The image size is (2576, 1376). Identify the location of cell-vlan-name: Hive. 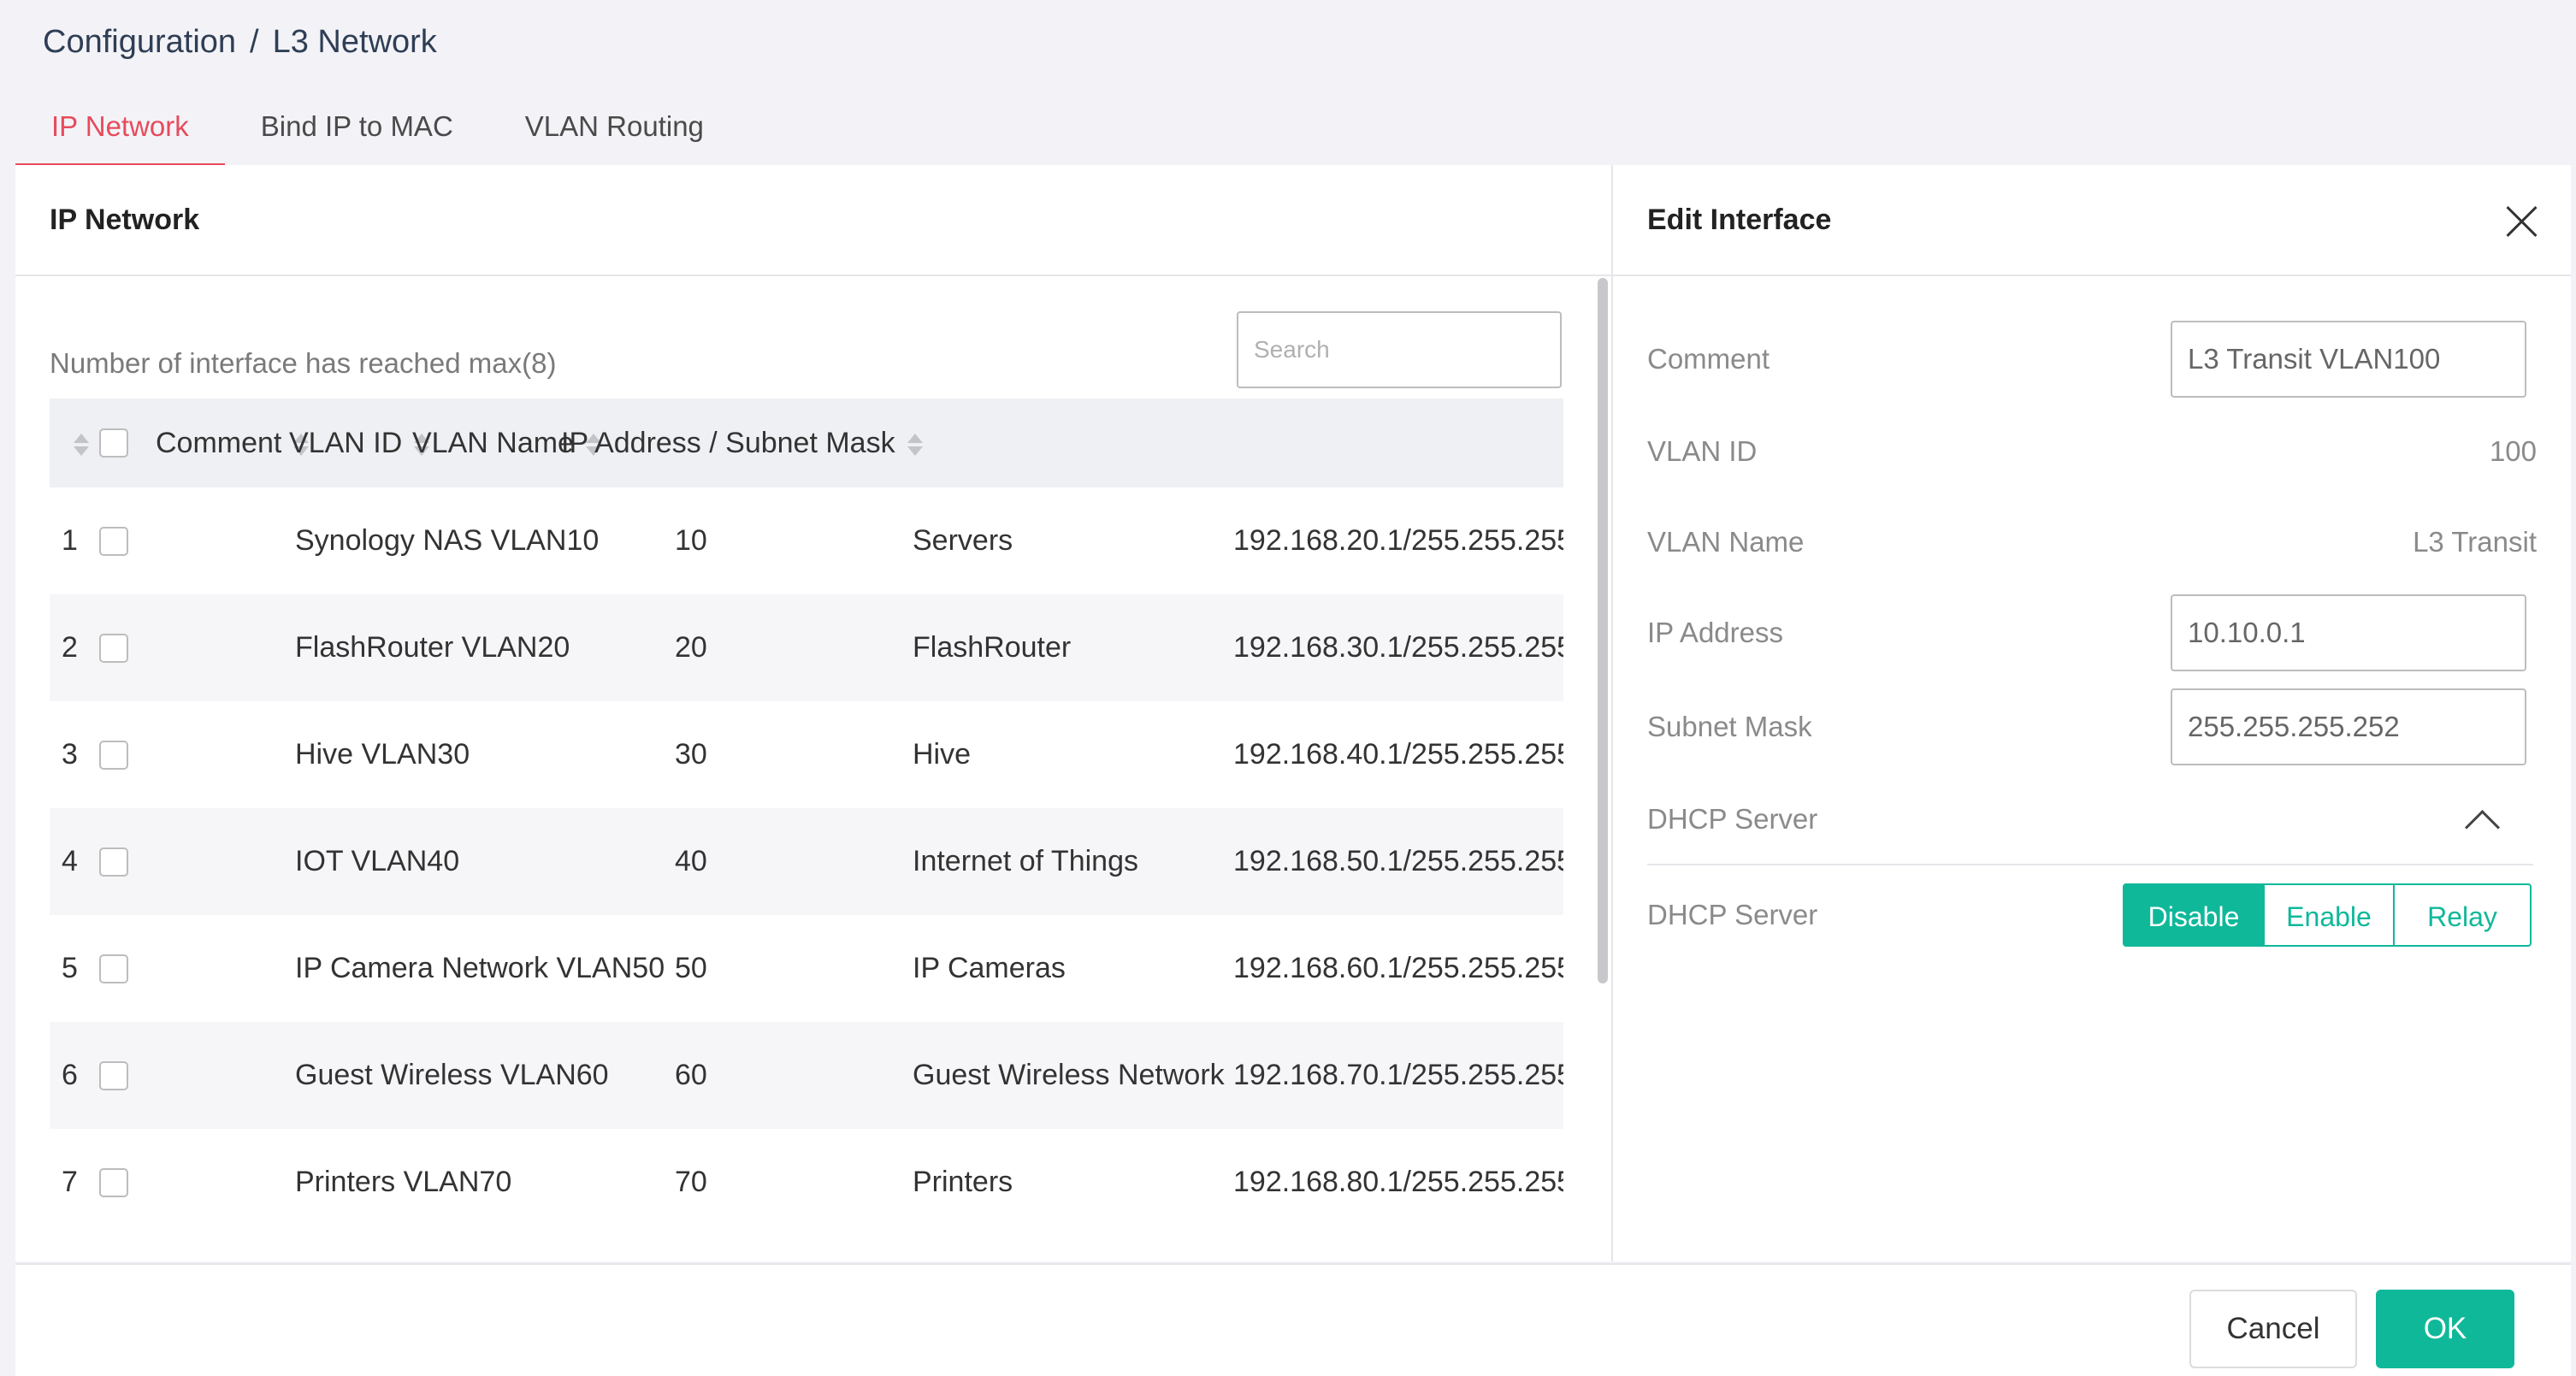
(942, 754).